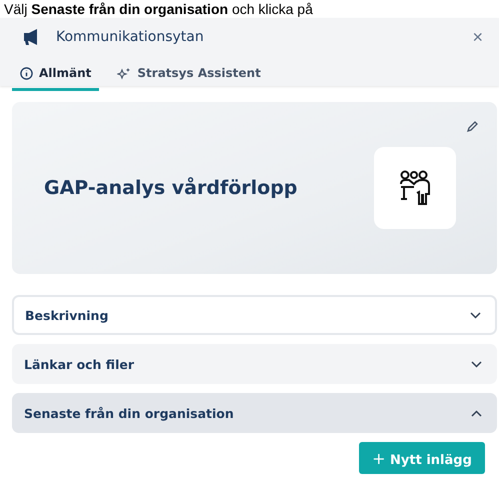 The height and width of the screenshot is (478, 499). Describe the element at coordinates (477, 37) in the screenshot. I see `close-button: ×` at that location.